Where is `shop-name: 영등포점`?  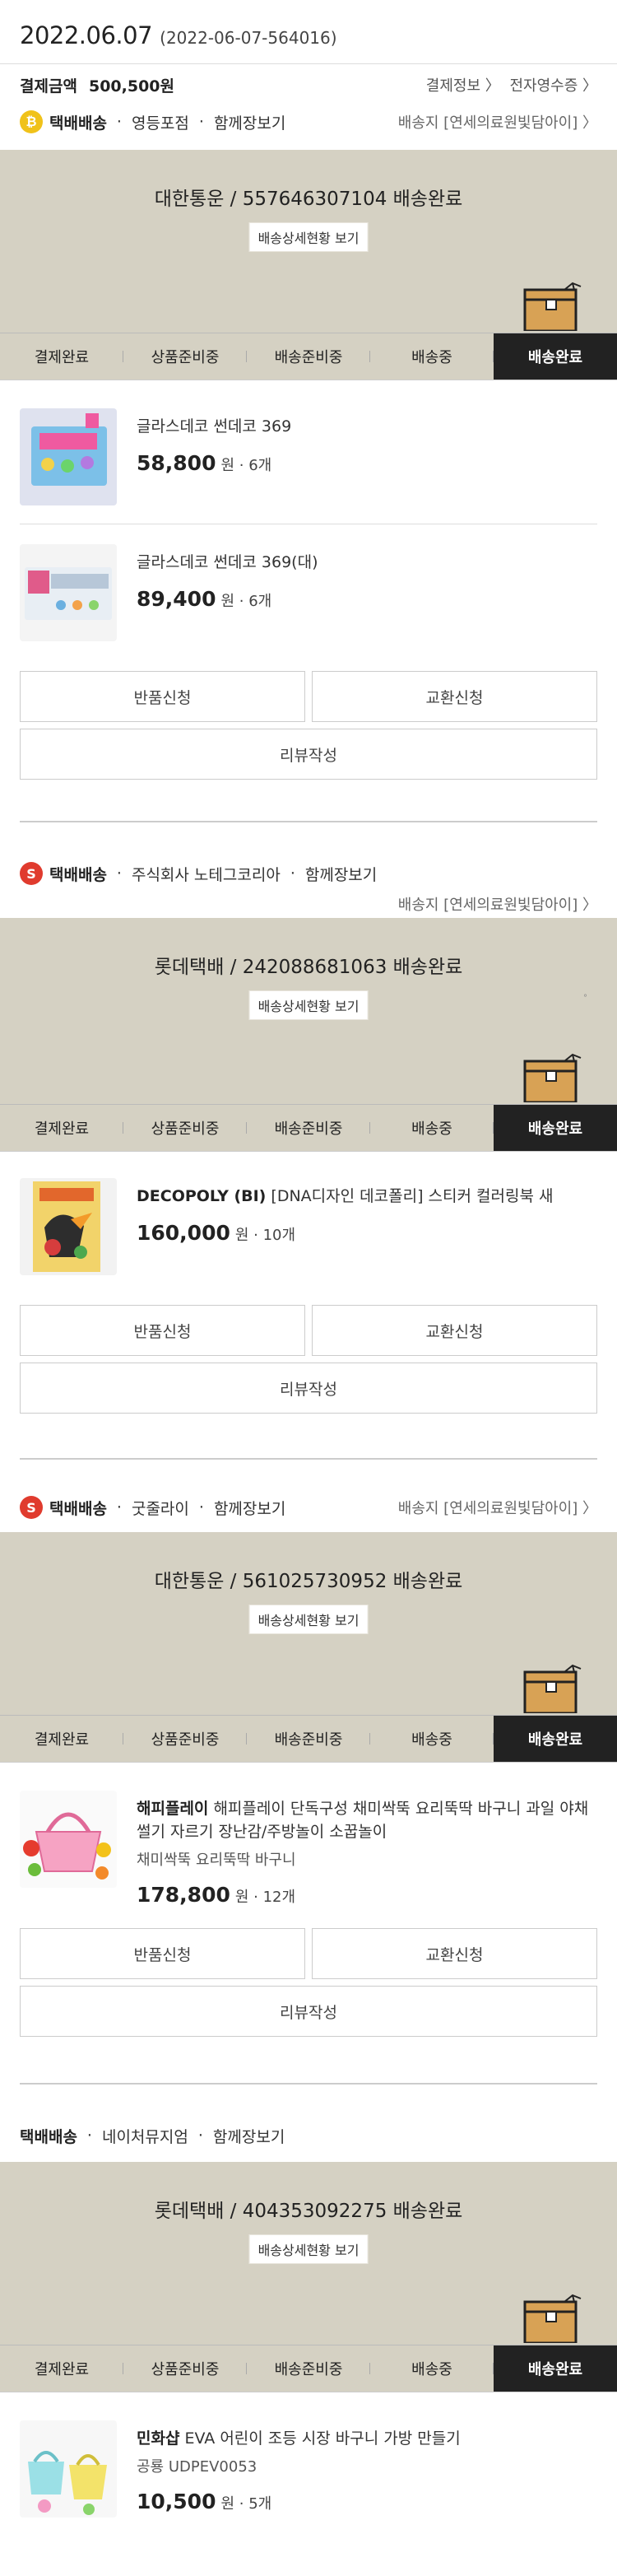
shop-name: 영등포점 is located at coordinates (160, 123).